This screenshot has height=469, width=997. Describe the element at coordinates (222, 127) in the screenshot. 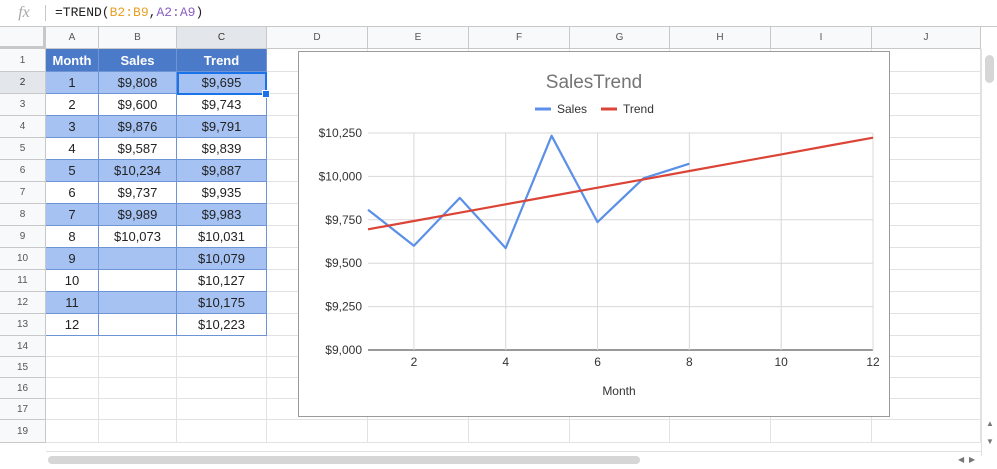

I see `table-cell: $9,791` at that location.